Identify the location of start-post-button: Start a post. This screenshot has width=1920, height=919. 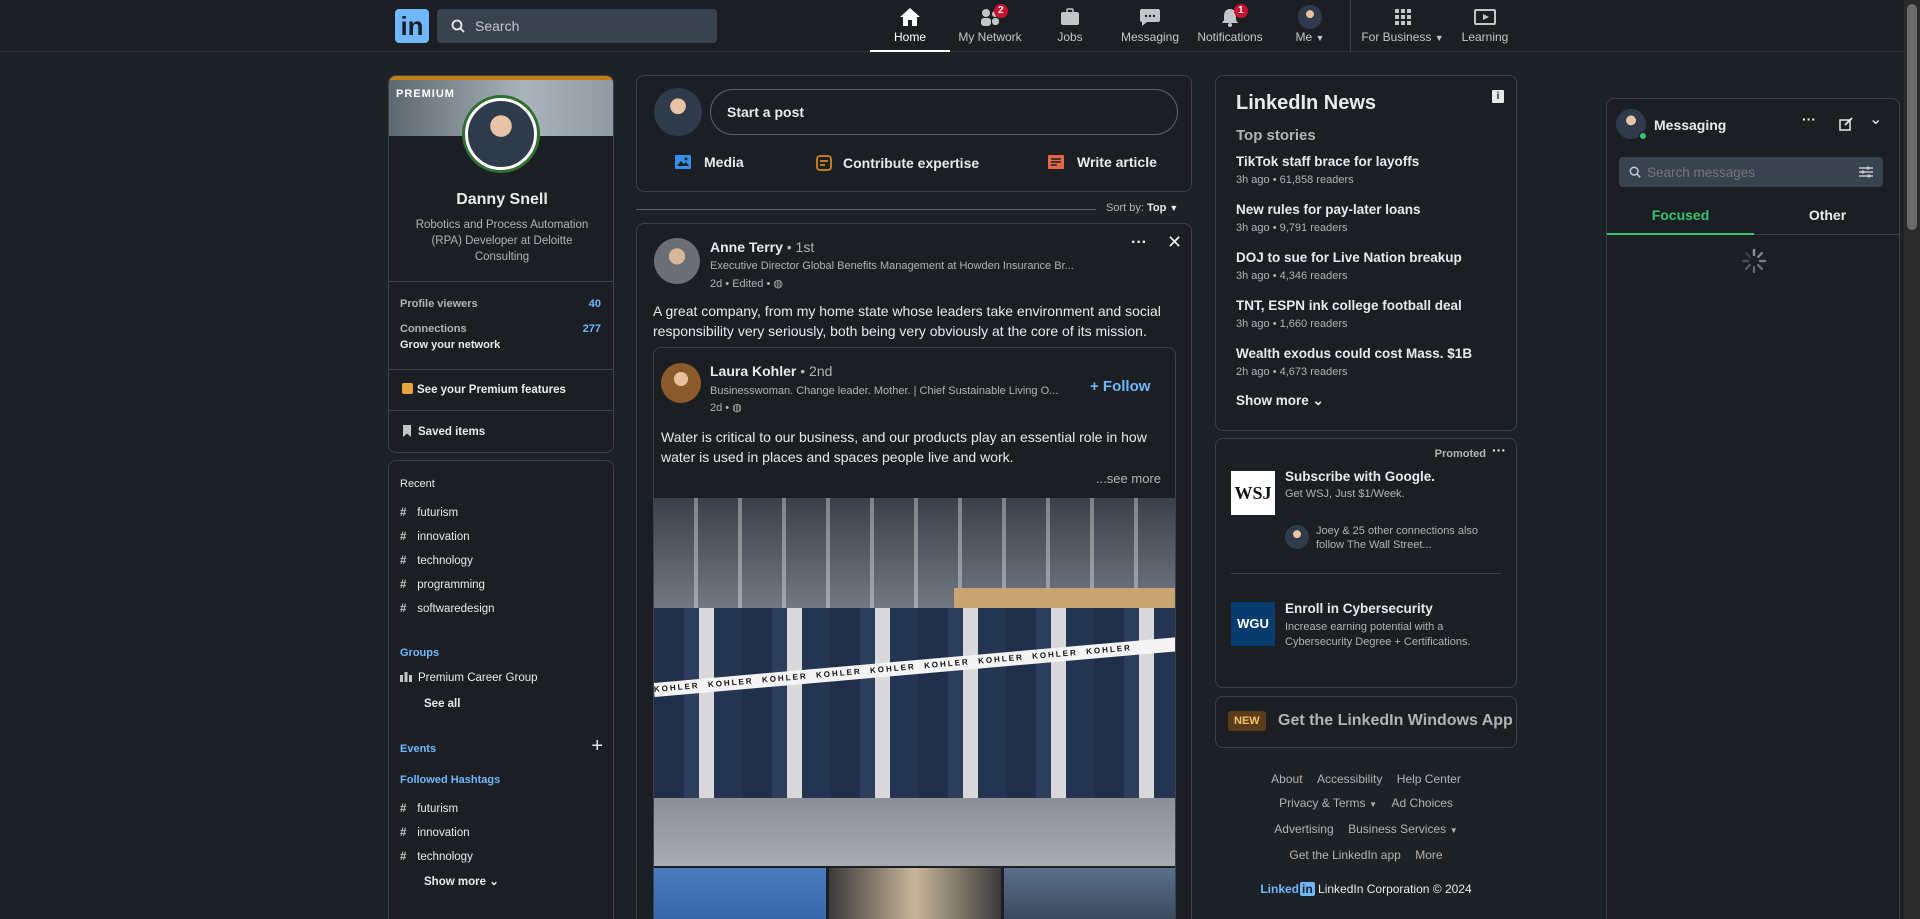
(944, 112).